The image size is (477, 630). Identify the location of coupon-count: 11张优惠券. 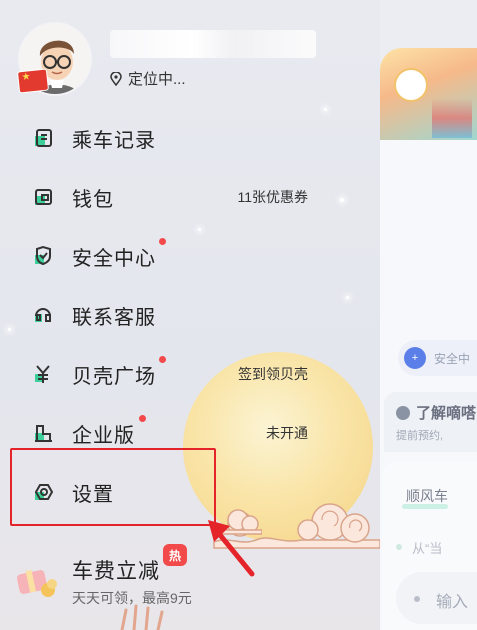
(272, 197).